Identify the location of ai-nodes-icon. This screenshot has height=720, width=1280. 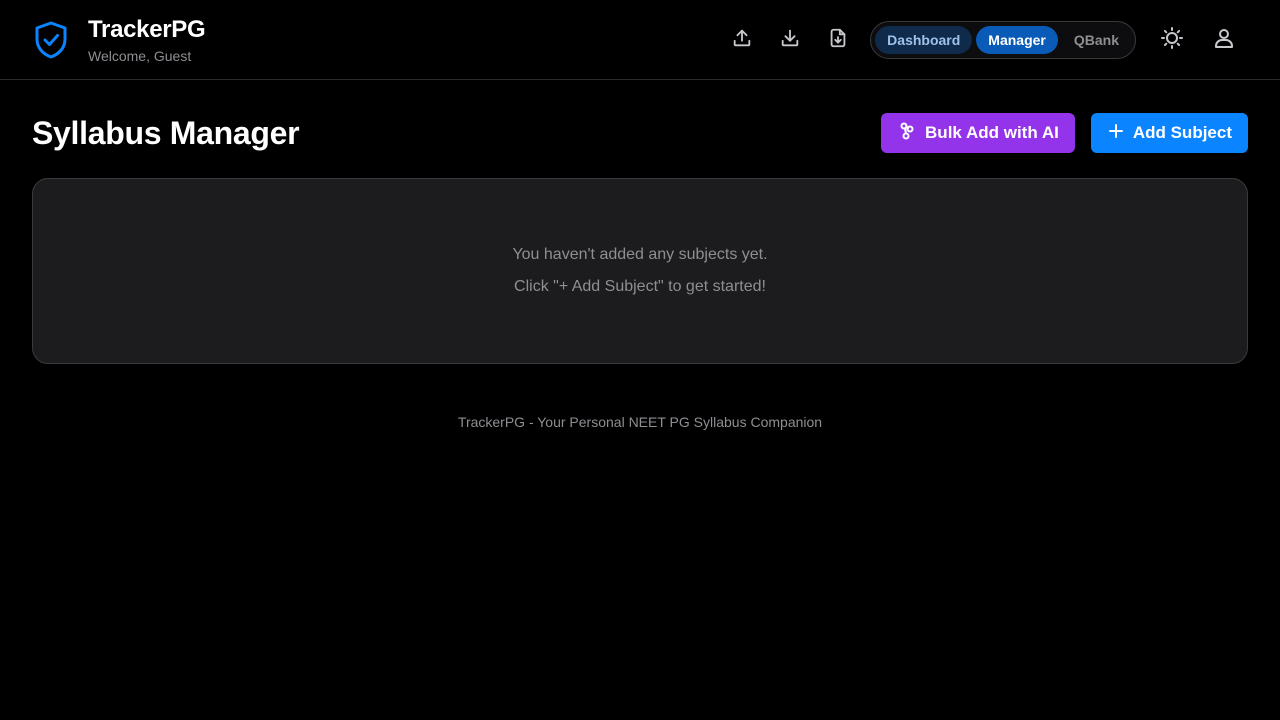
(907, 133).